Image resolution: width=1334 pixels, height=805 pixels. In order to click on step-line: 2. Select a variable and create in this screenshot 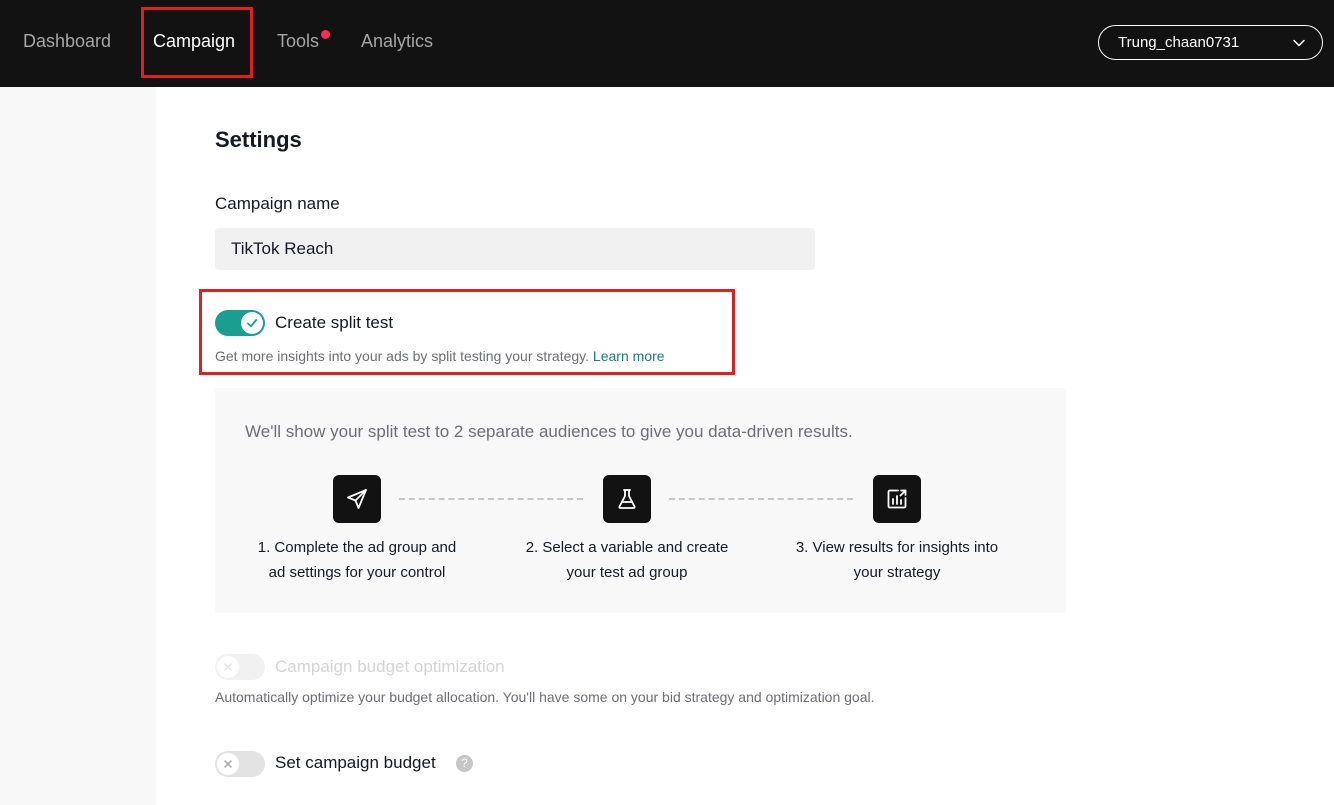, I will do `click(627, 547)`.